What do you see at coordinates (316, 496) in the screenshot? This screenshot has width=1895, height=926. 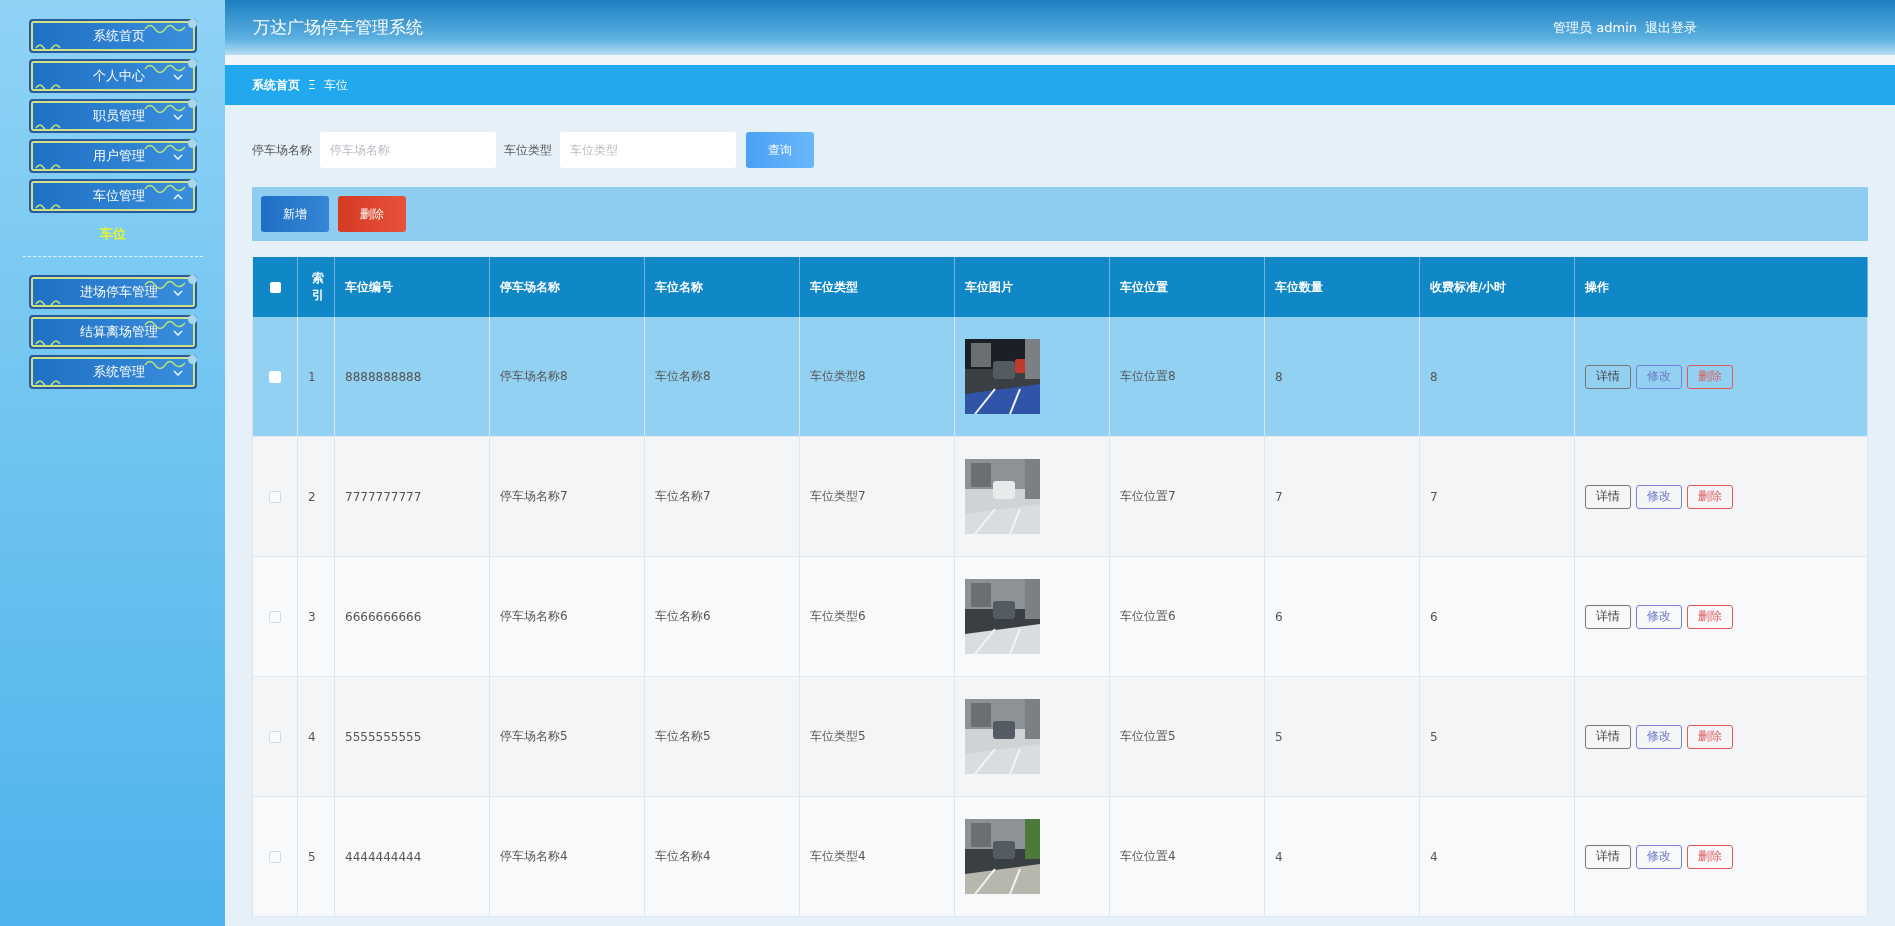 I see `table-cell: 2` at bounding box center [316, 496].